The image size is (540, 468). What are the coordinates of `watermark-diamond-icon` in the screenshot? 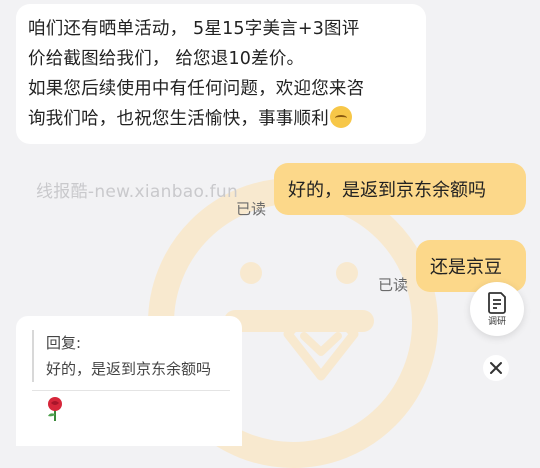 It's located at (321, 346).